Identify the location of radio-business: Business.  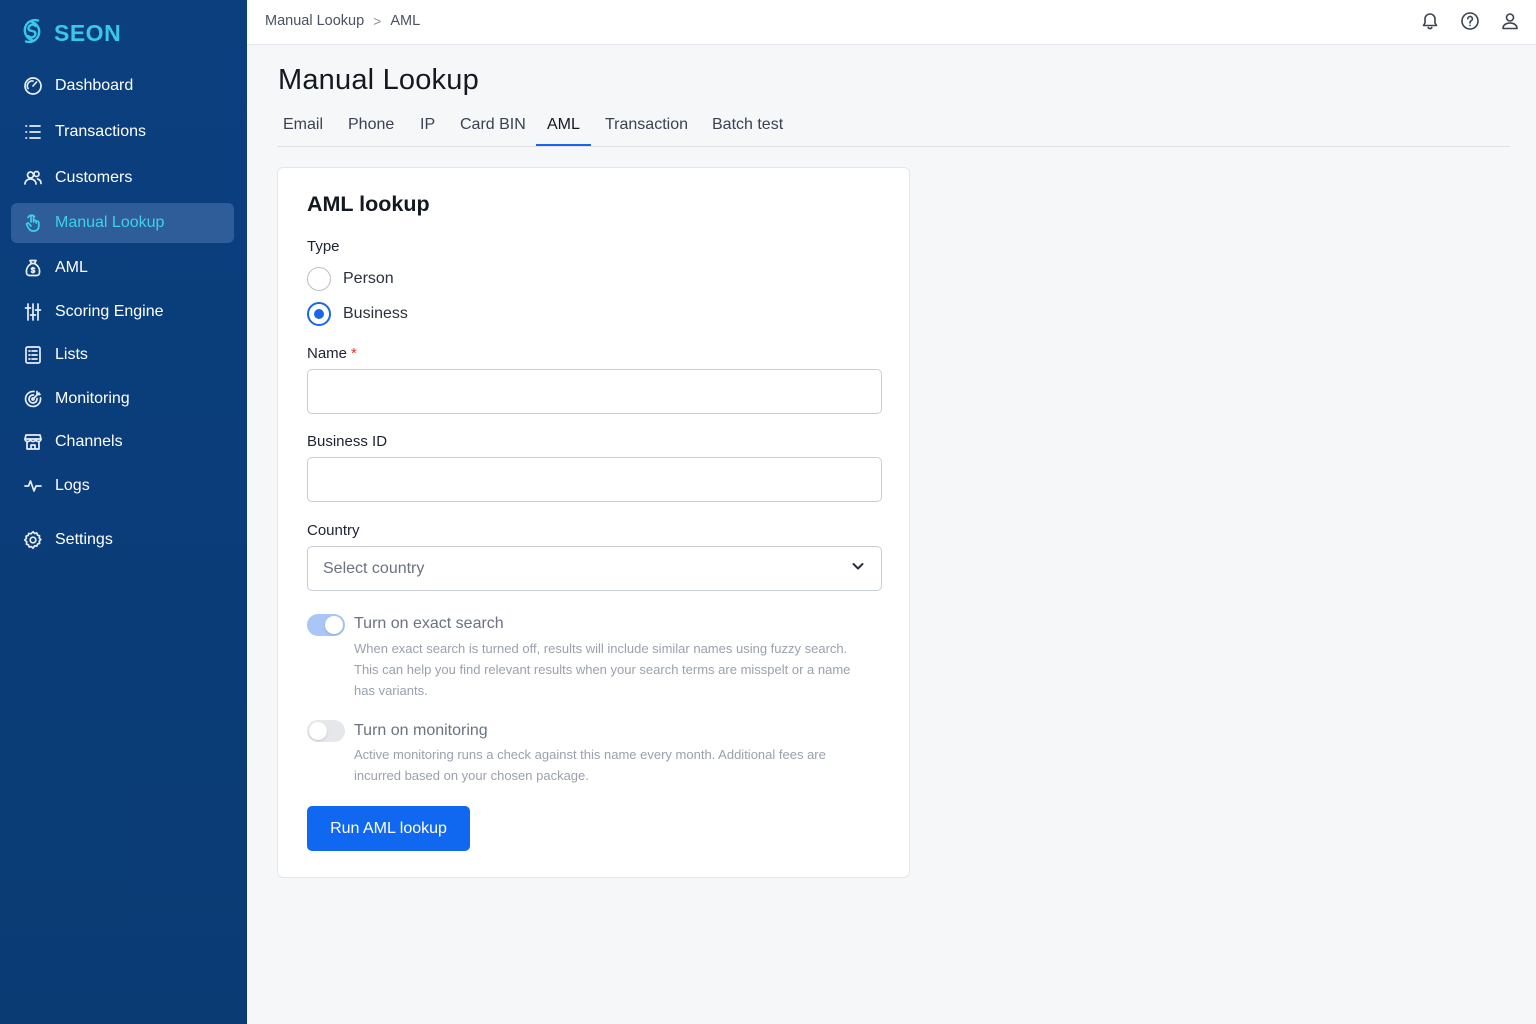
(357, 314).